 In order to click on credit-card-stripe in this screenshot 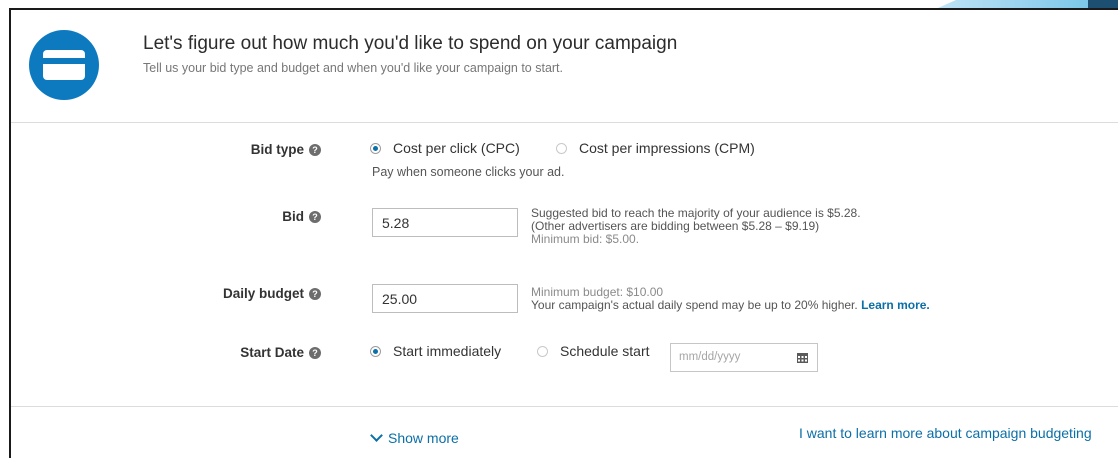, I will do `click(64, 61)`.